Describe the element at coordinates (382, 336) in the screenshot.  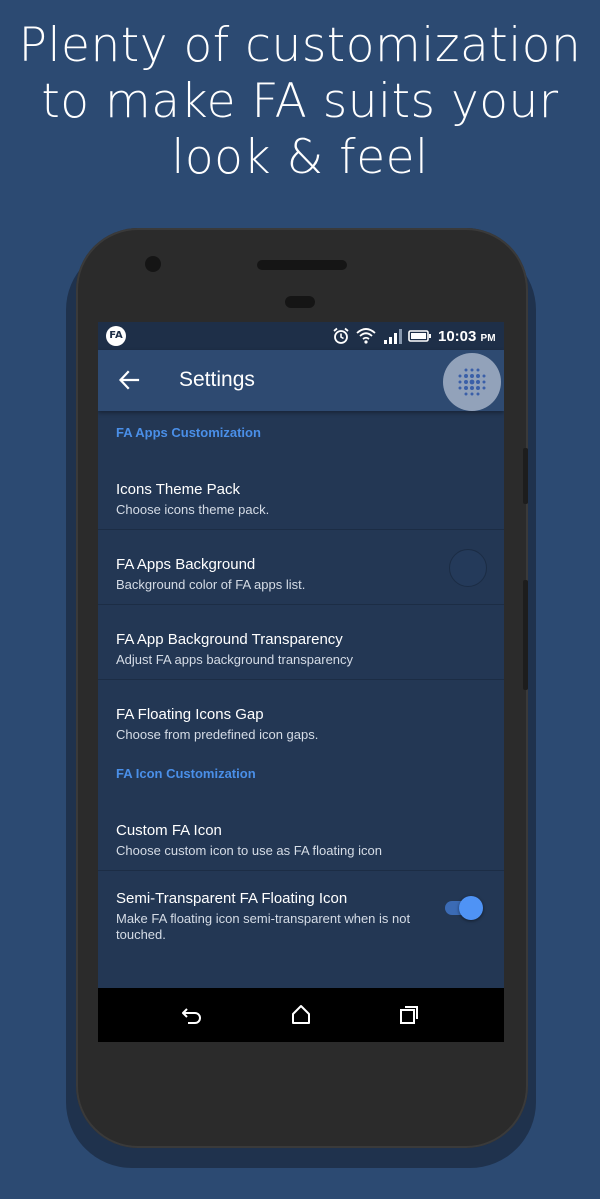
I see `status-icons` at that location.